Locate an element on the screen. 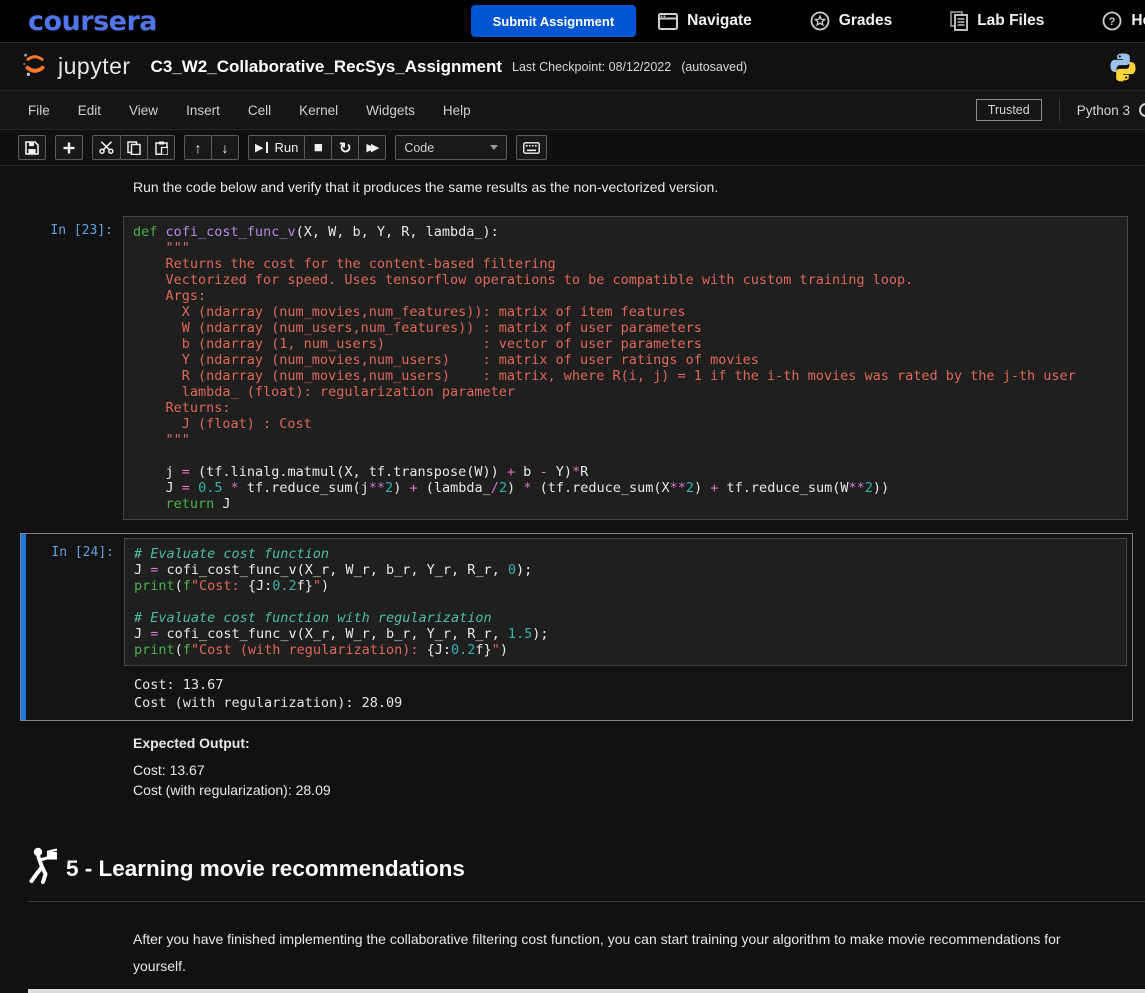 This screenshot has width=1145, height=993. cut-cell-button is located at coordinates (106, 147).